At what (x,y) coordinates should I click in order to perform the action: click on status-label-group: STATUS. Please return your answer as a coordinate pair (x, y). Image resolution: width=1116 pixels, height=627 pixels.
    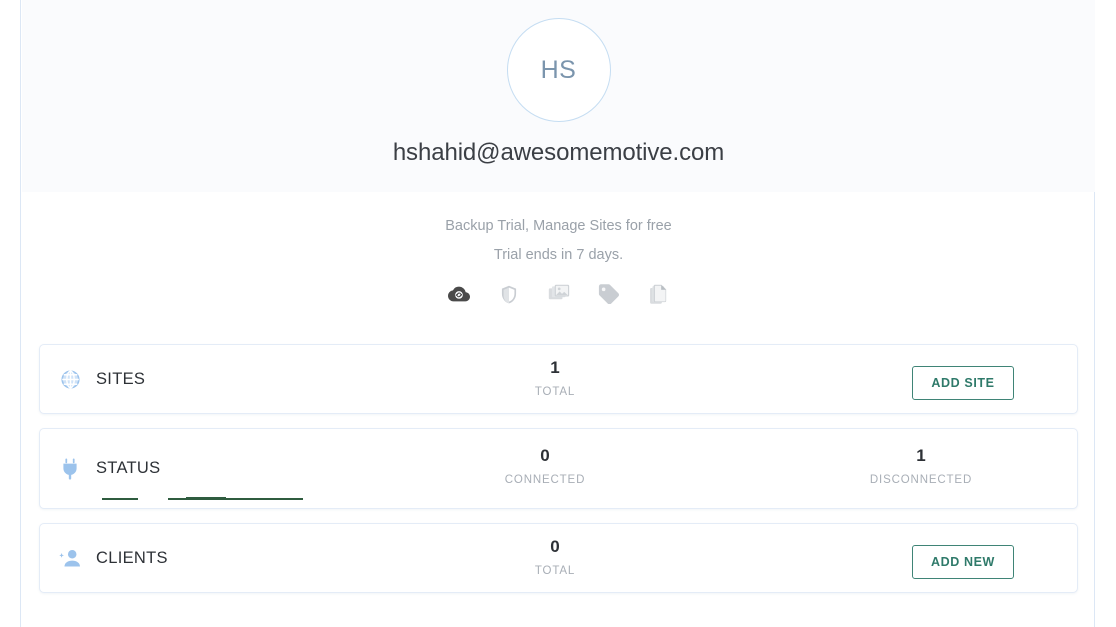
    Looking at the image, I should click on (199, 469).